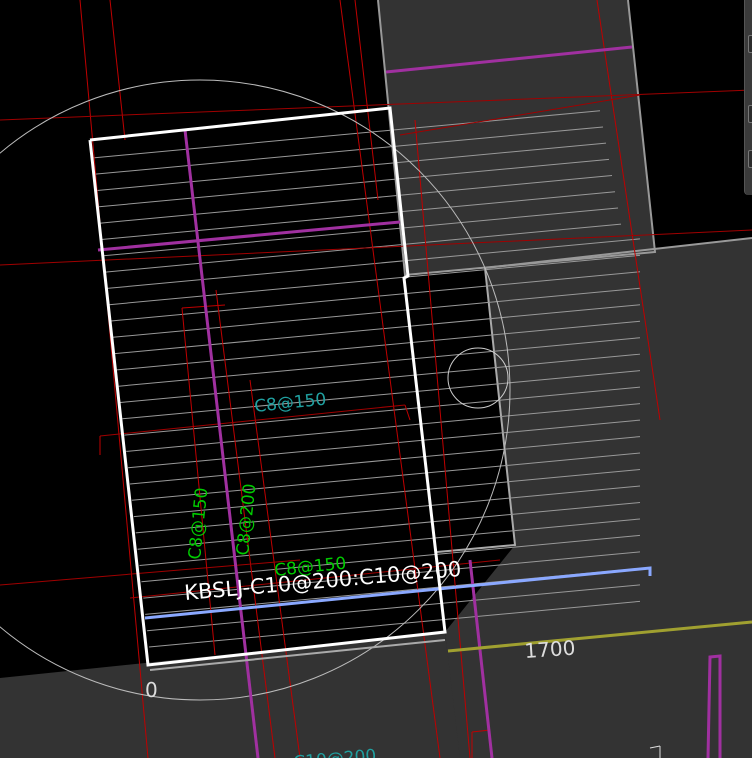  What do you see at coordinates (151, 690) in the screenshot?
I see `dimension-zero-label: 0` at bounding box center [151, 690].